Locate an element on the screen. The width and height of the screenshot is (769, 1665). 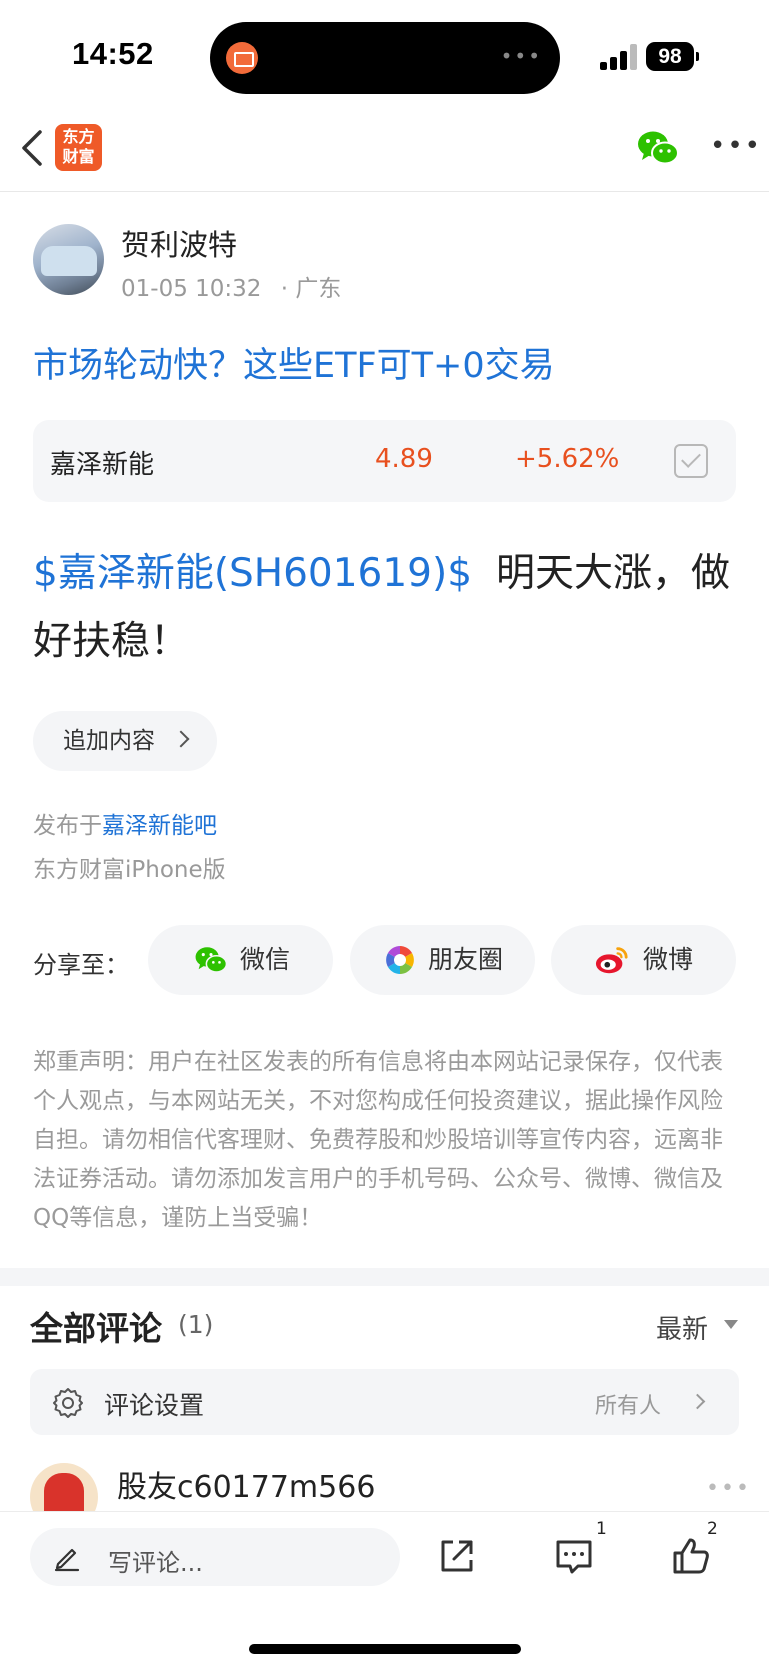
thumbs-up-icon is located at coordinates (691, 1556).